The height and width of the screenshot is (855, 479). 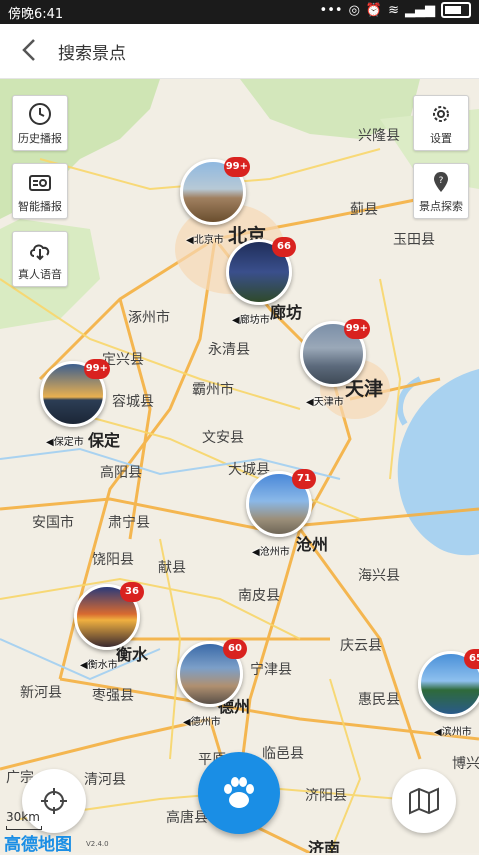 What do you see at coordinates (38, 845) in the screenshot?
I see `amap-logo: 高德地图` at bounding box center [38, 845].